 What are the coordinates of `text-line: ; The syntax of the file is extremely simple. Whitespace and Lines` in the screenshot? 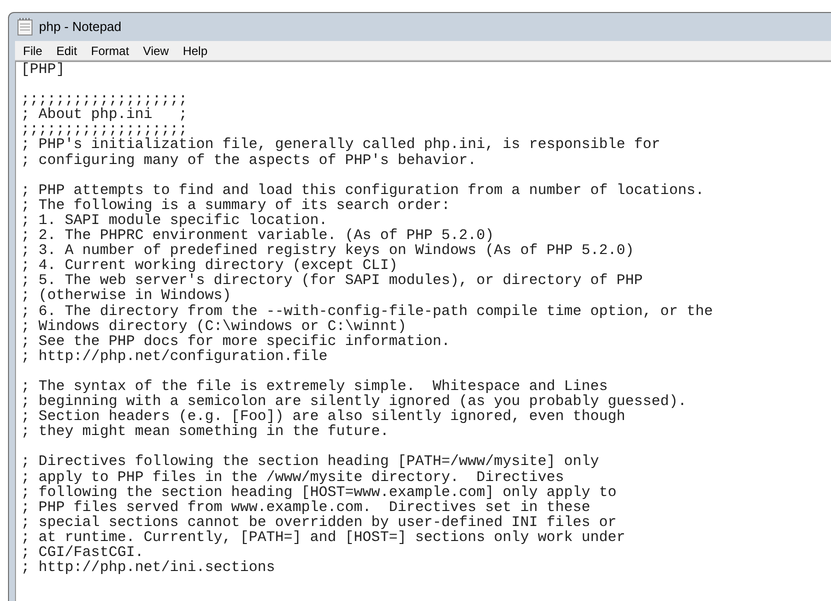 It's located at (314, 387).